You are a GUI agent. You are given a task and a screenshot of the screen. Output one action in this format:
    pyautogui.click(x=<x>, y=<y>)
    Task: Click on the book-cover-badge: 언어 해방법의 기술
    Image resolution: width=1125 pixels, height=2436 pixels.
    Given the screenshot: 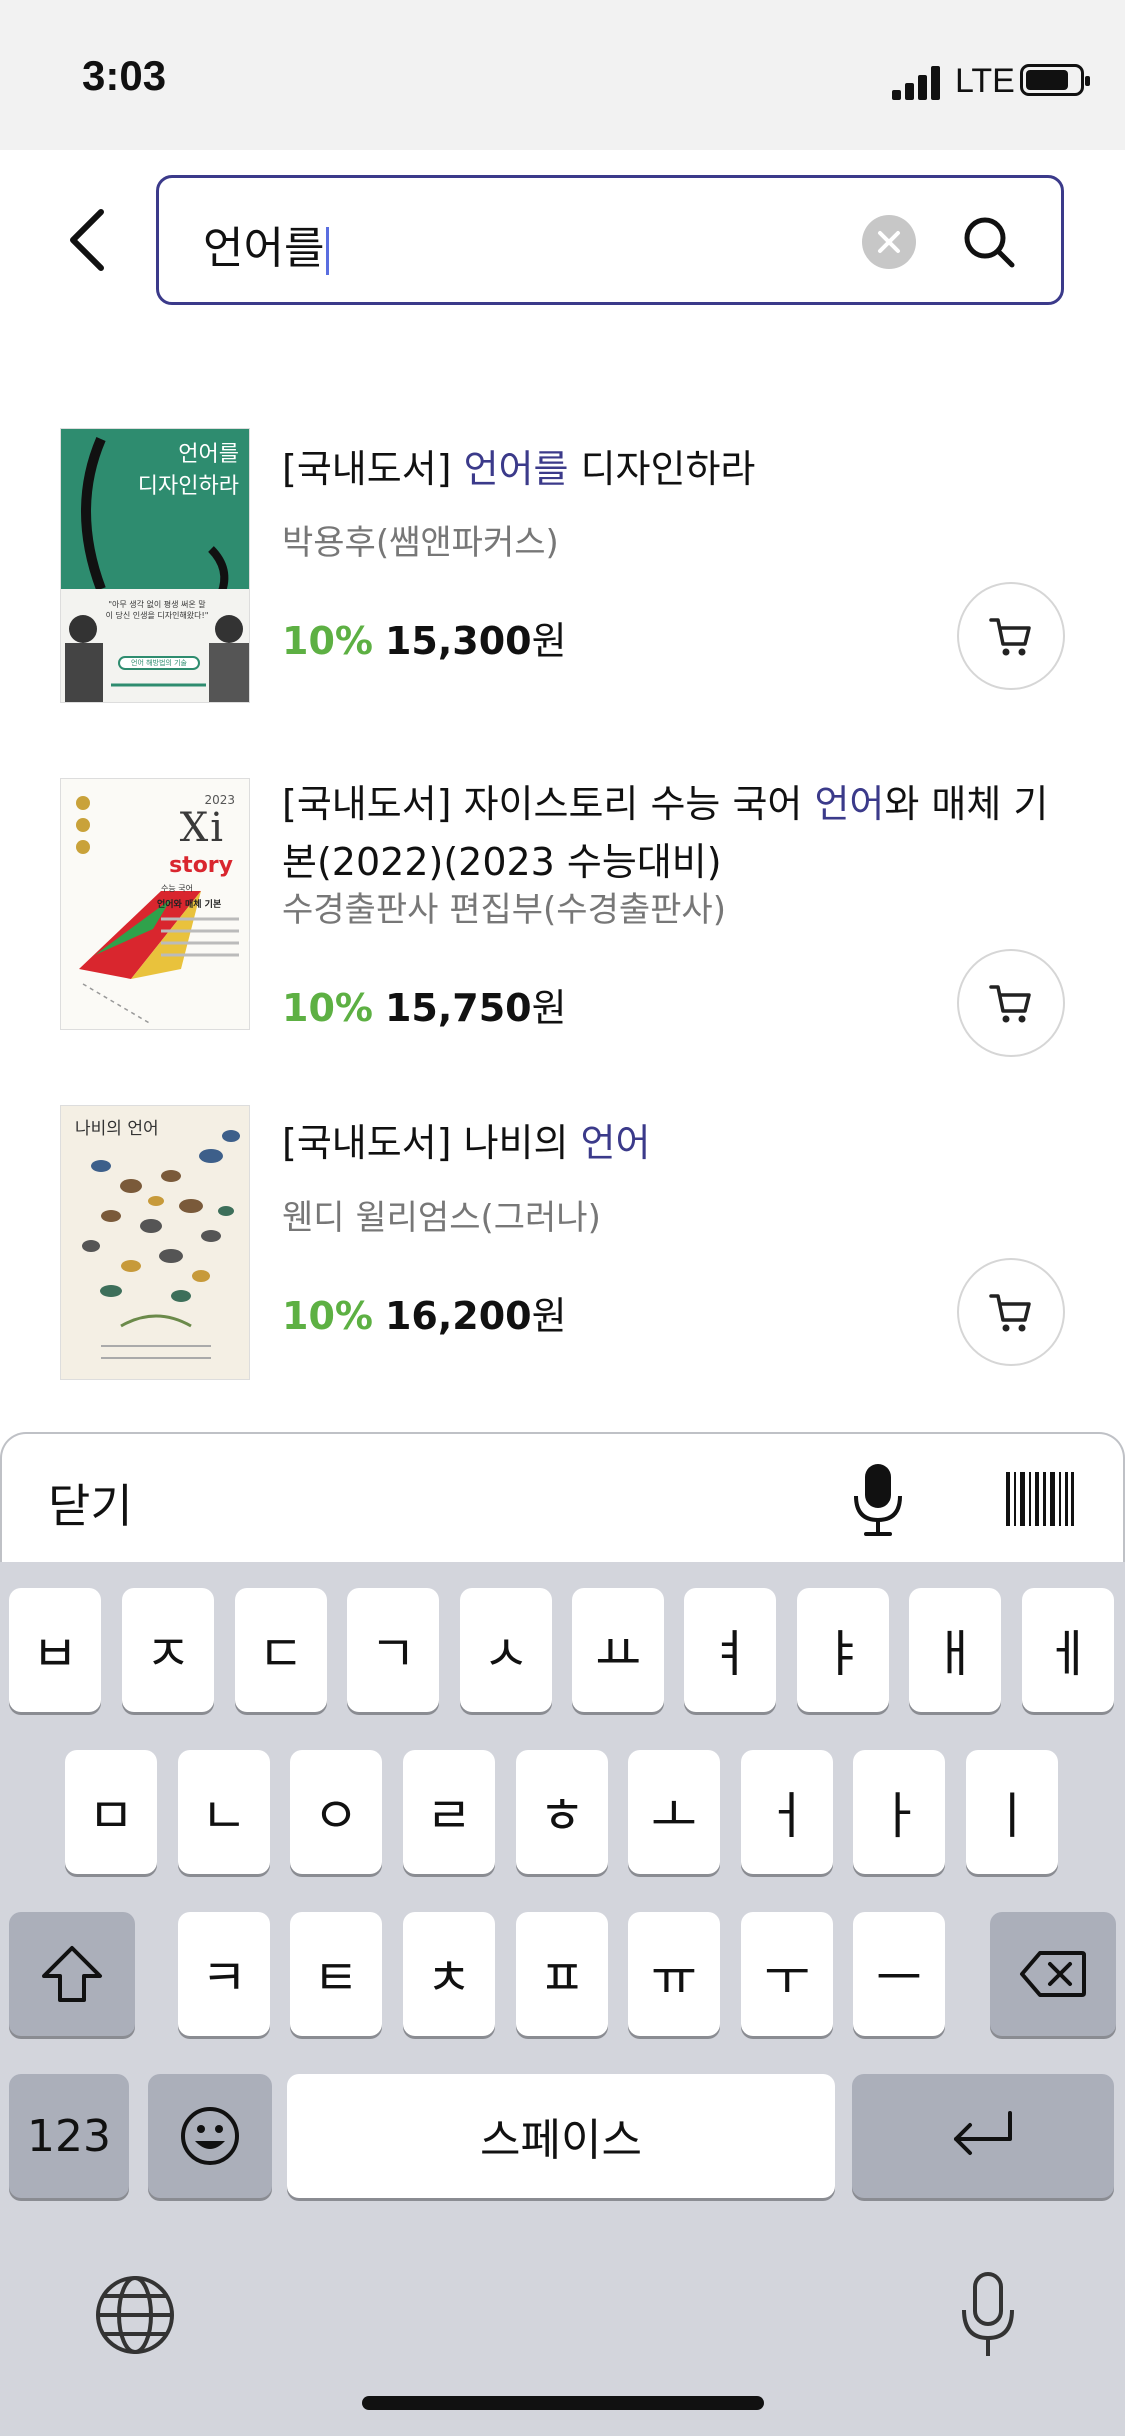 What is the action you would take?
    pyautogui.click(x=159, y=663)
    